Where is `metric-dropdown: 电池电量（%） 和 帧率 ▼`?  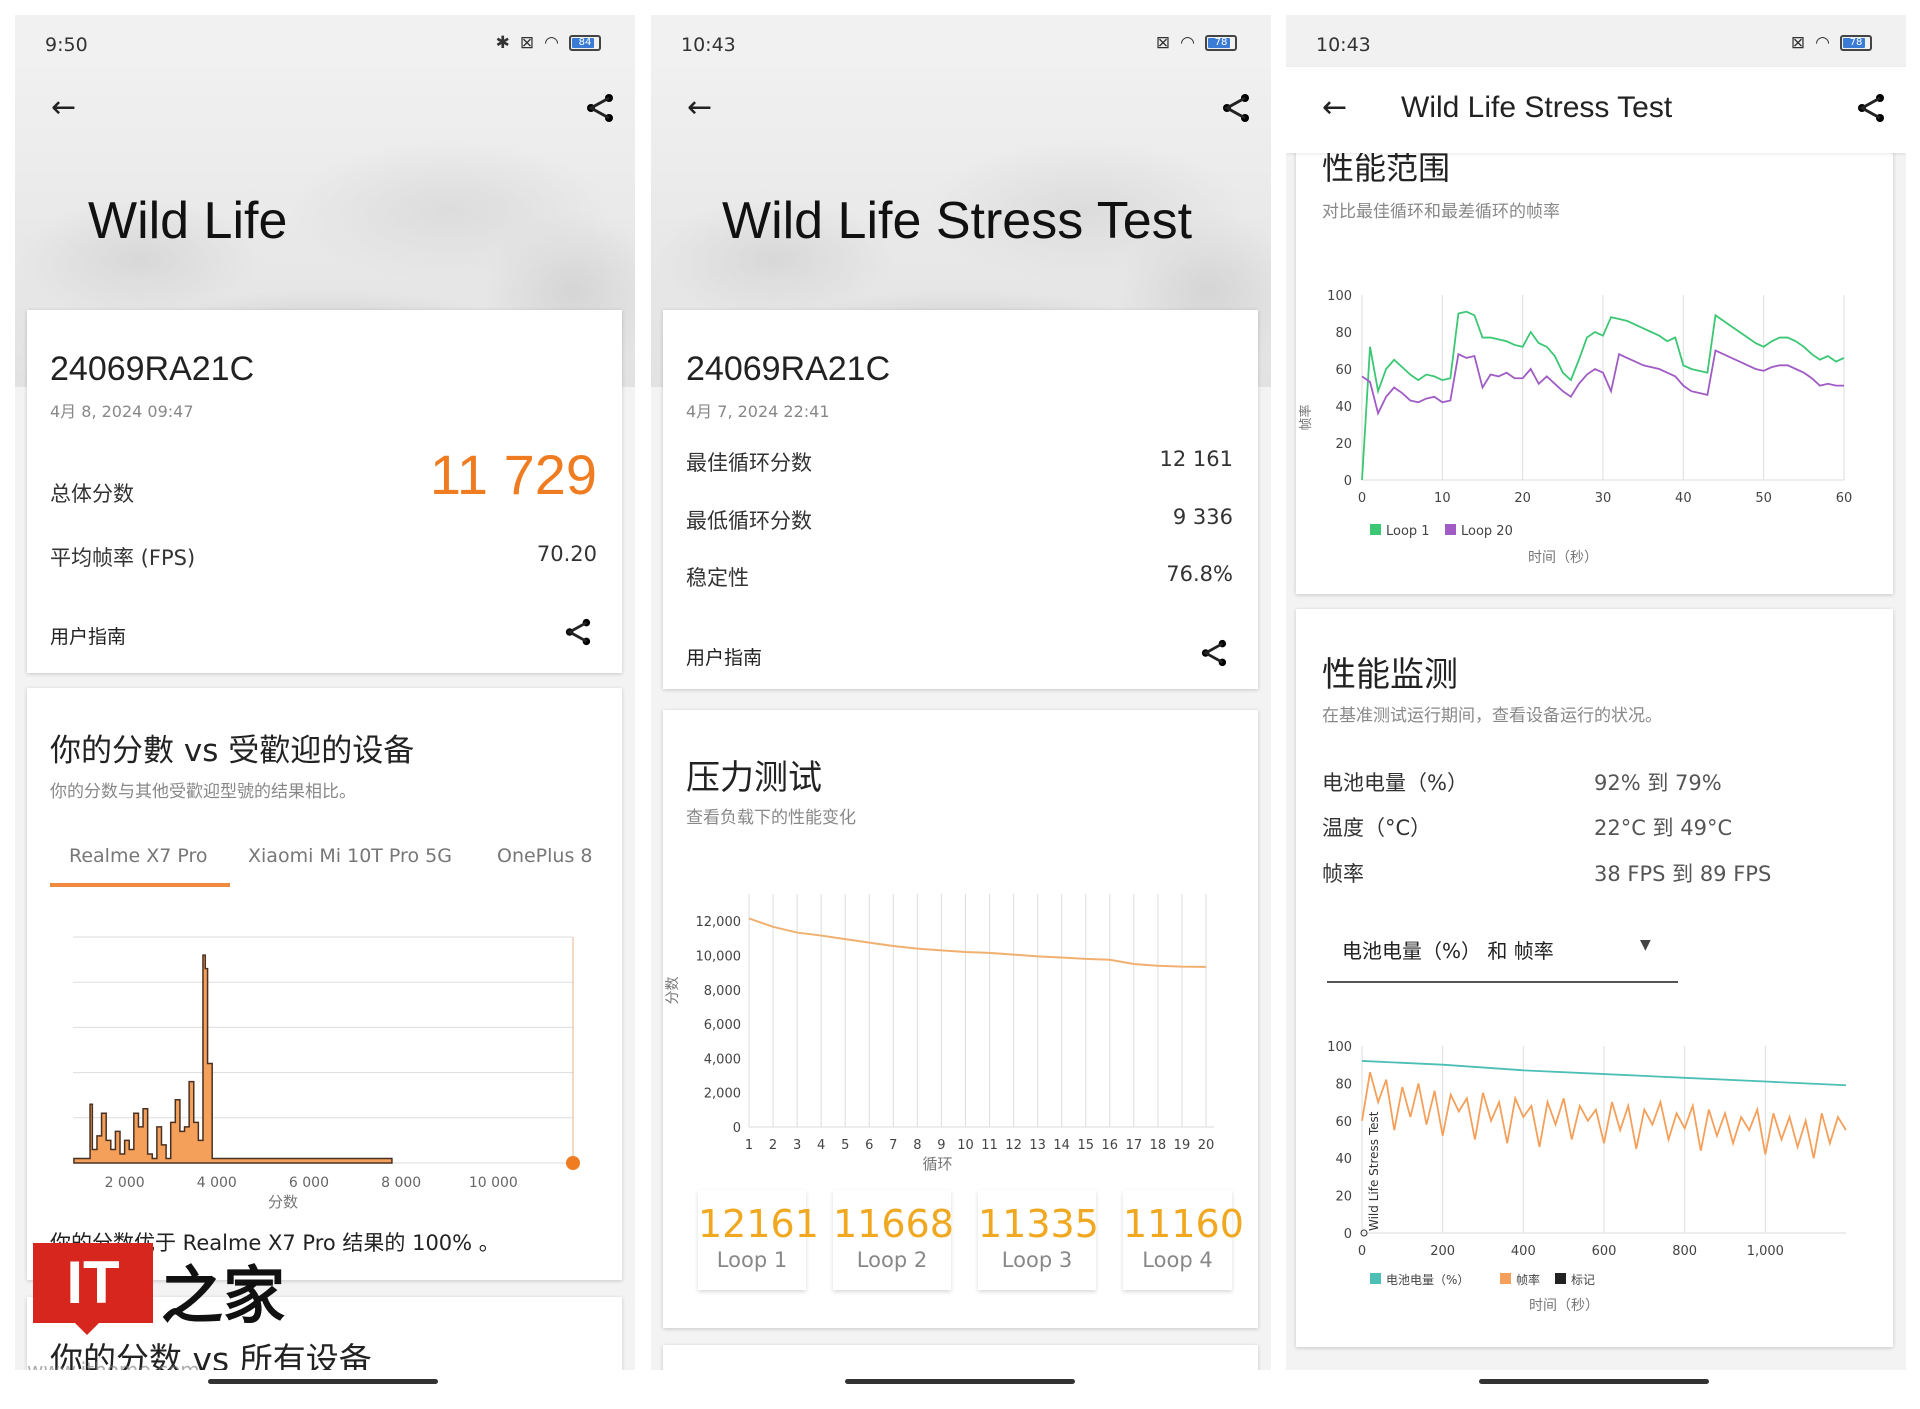 metric-dropdown: 电池电量（%） 和 帧率 ▼ is located at coordinates (1502, 958).